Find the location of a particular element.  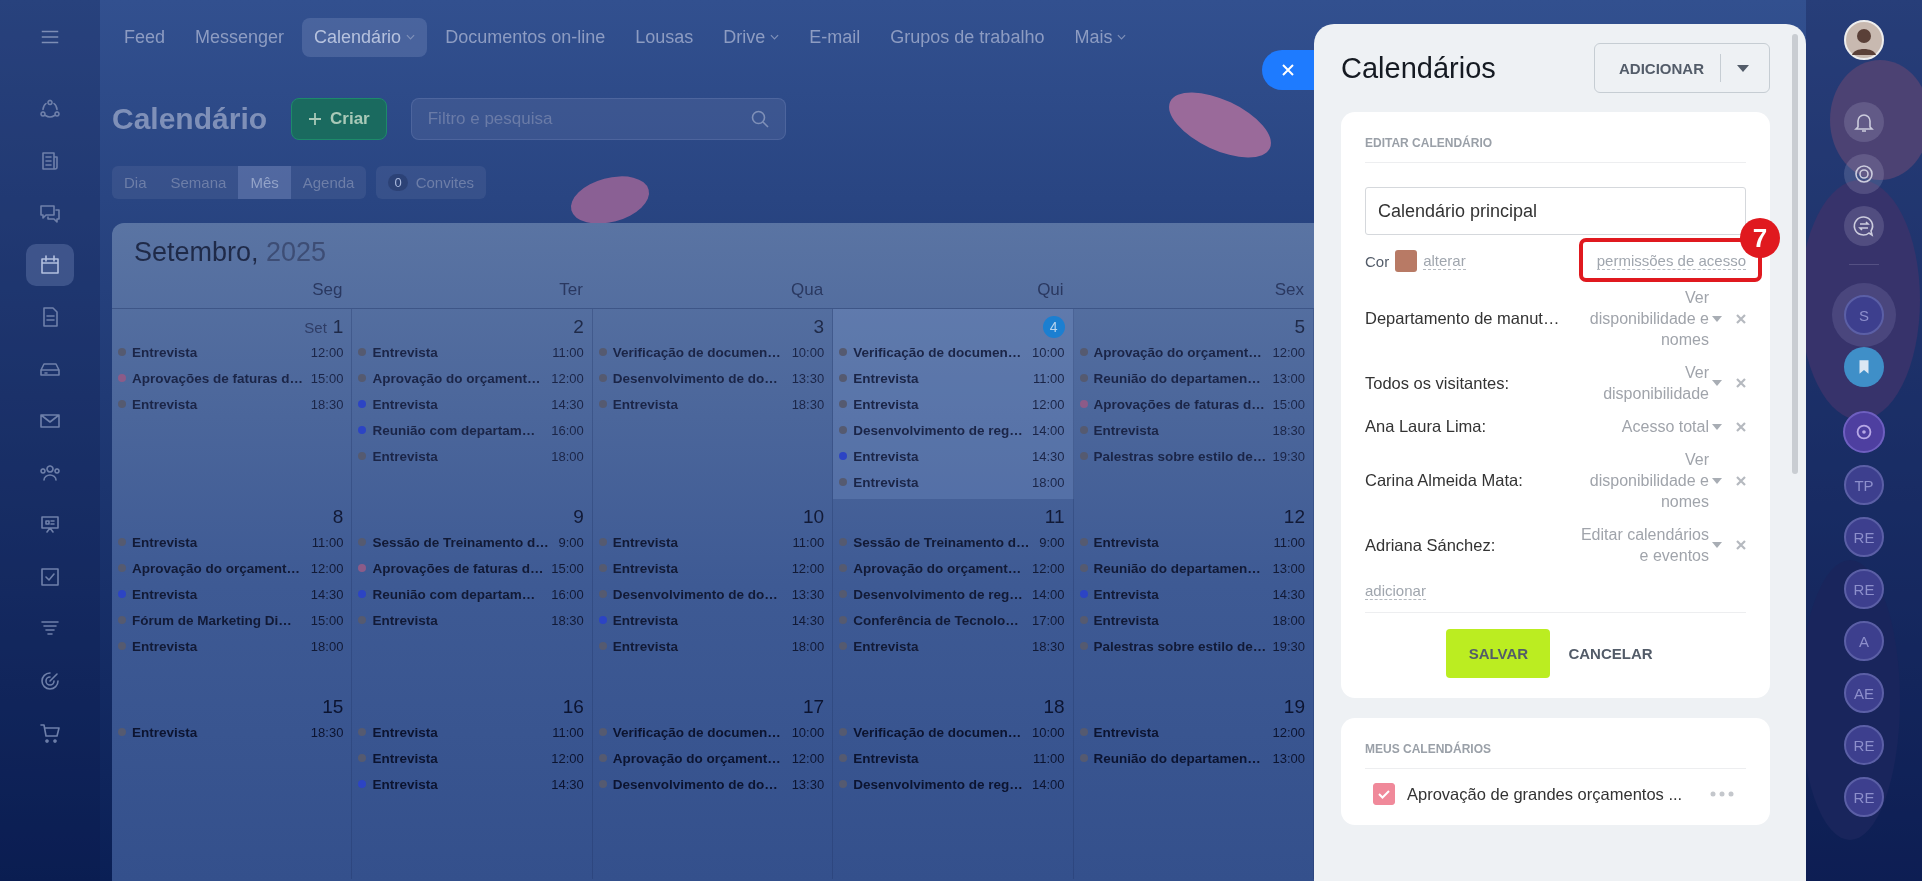

color-swatch is located at coordinates (1406, 261).